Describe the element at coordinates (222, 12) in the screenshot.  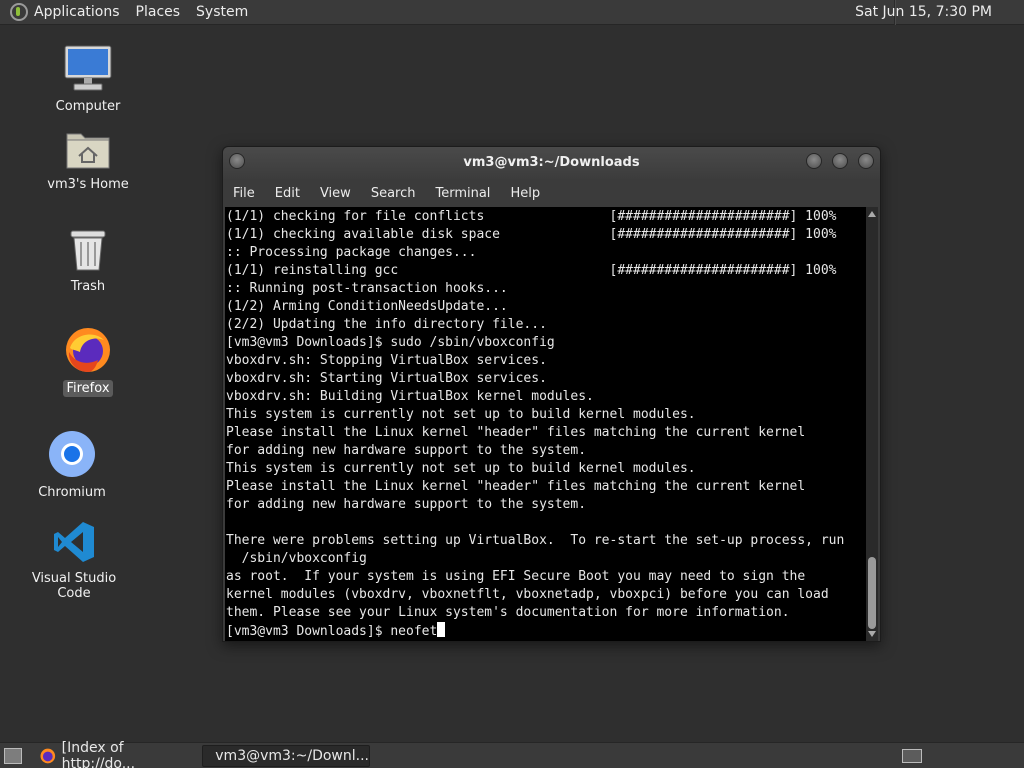
I see `system-menu: System` at that location.